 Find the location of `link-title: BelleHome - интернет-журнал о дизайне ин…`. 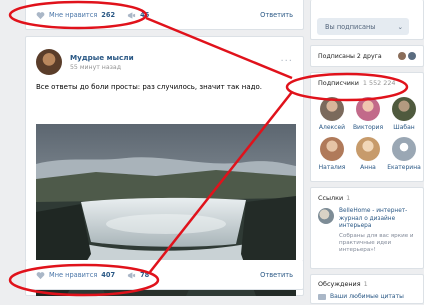

link-title: BelleHome - интернет-журнал о дизайне ин… is located at coordinates (377, 219).